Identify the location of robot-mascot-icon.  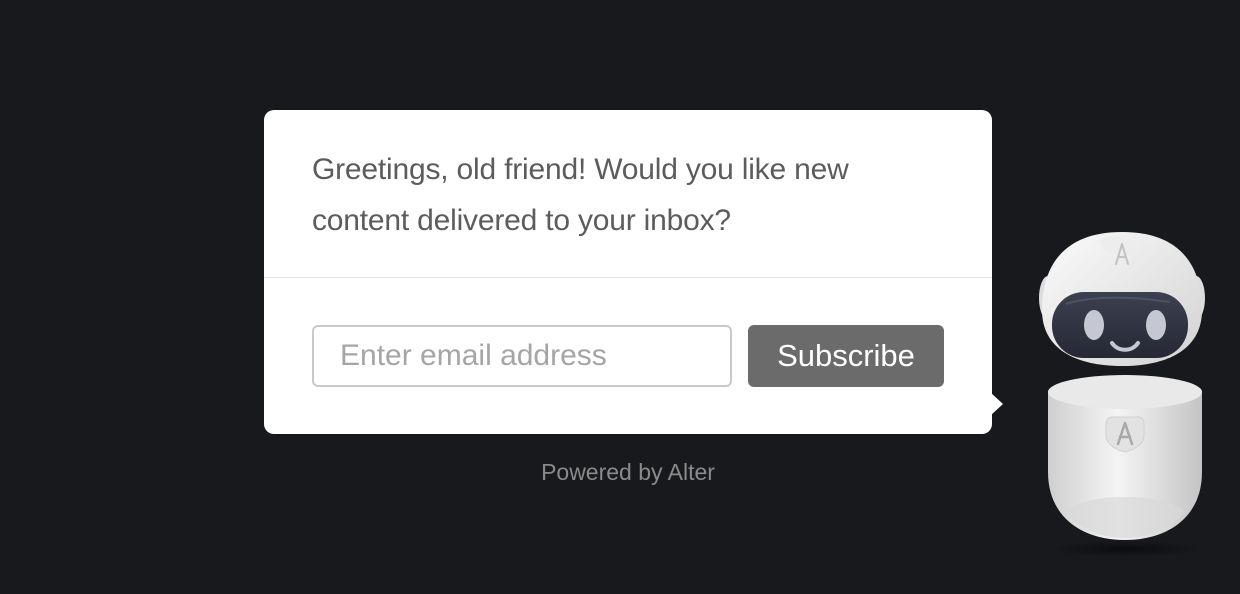
(1122, 392).